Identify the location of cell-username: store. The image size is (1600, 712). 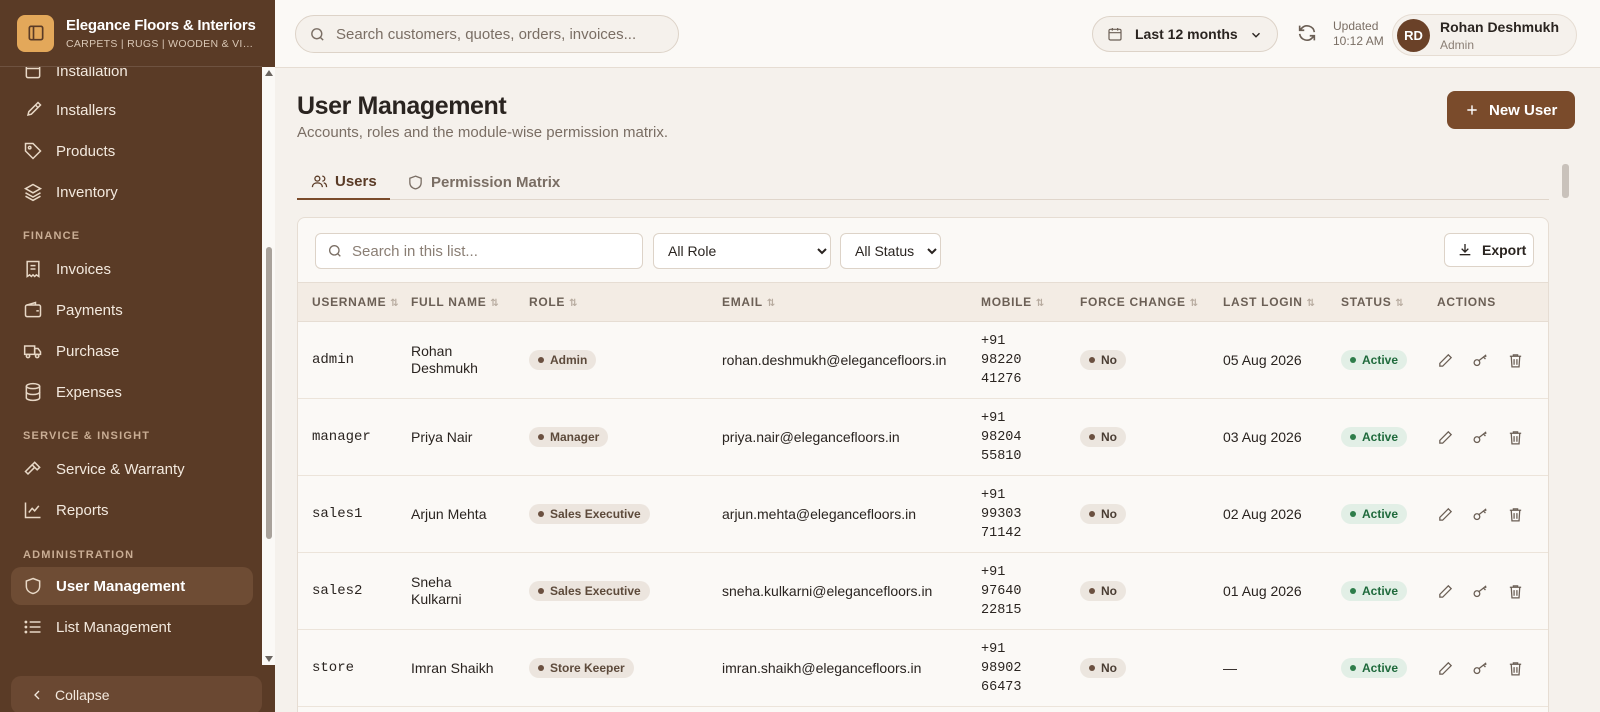
(333, 668).